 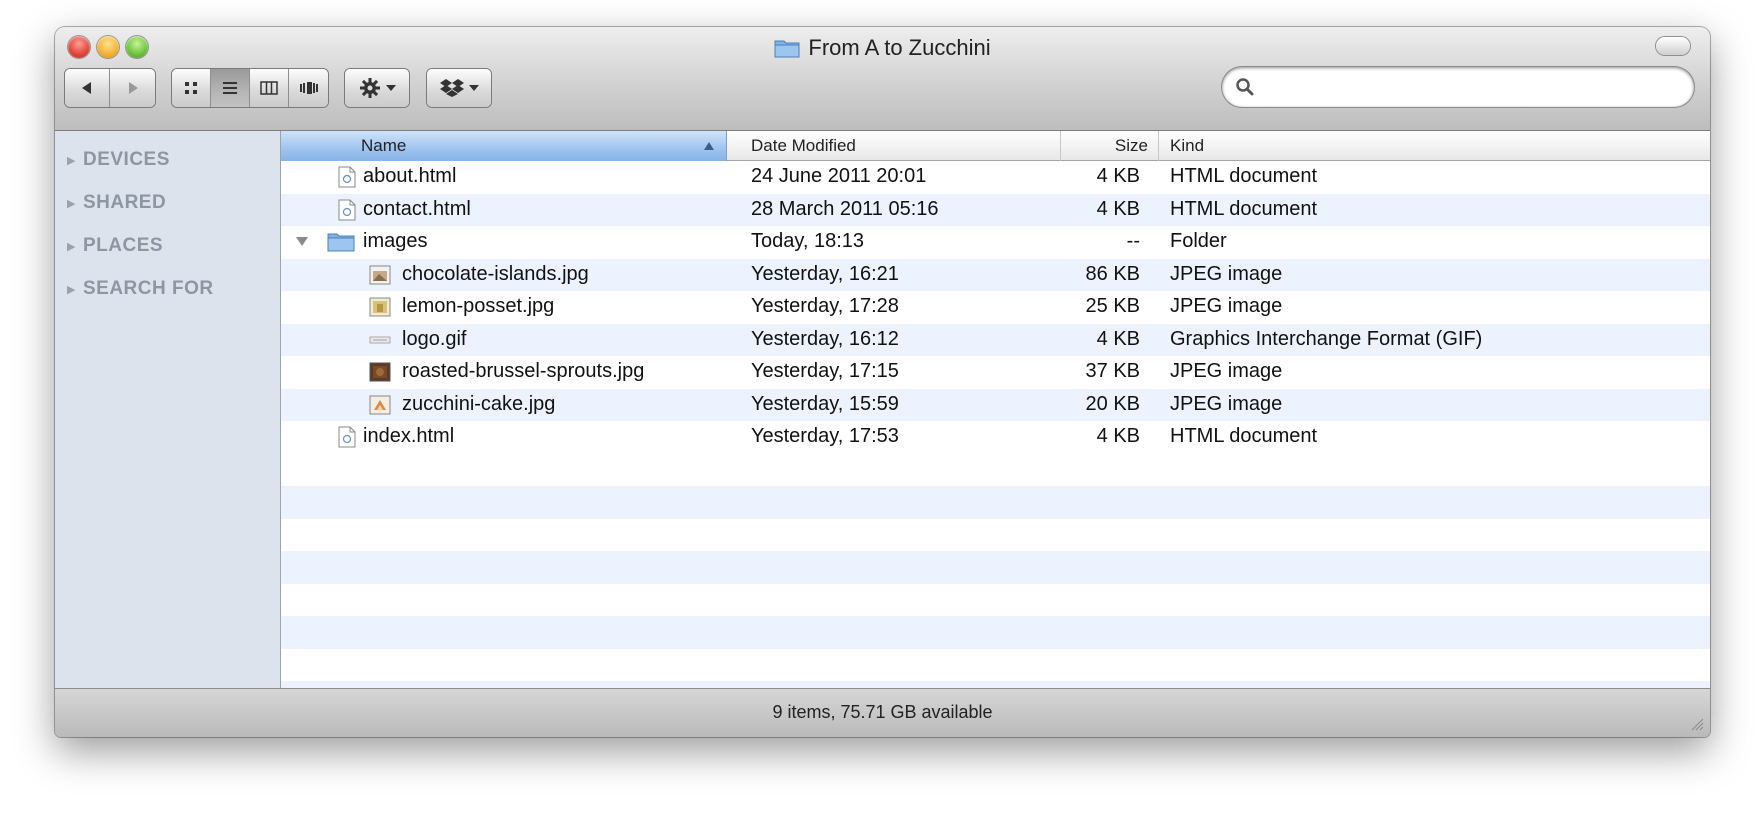 I want to click on back-arrow-icon, so click(x=86, y=88).